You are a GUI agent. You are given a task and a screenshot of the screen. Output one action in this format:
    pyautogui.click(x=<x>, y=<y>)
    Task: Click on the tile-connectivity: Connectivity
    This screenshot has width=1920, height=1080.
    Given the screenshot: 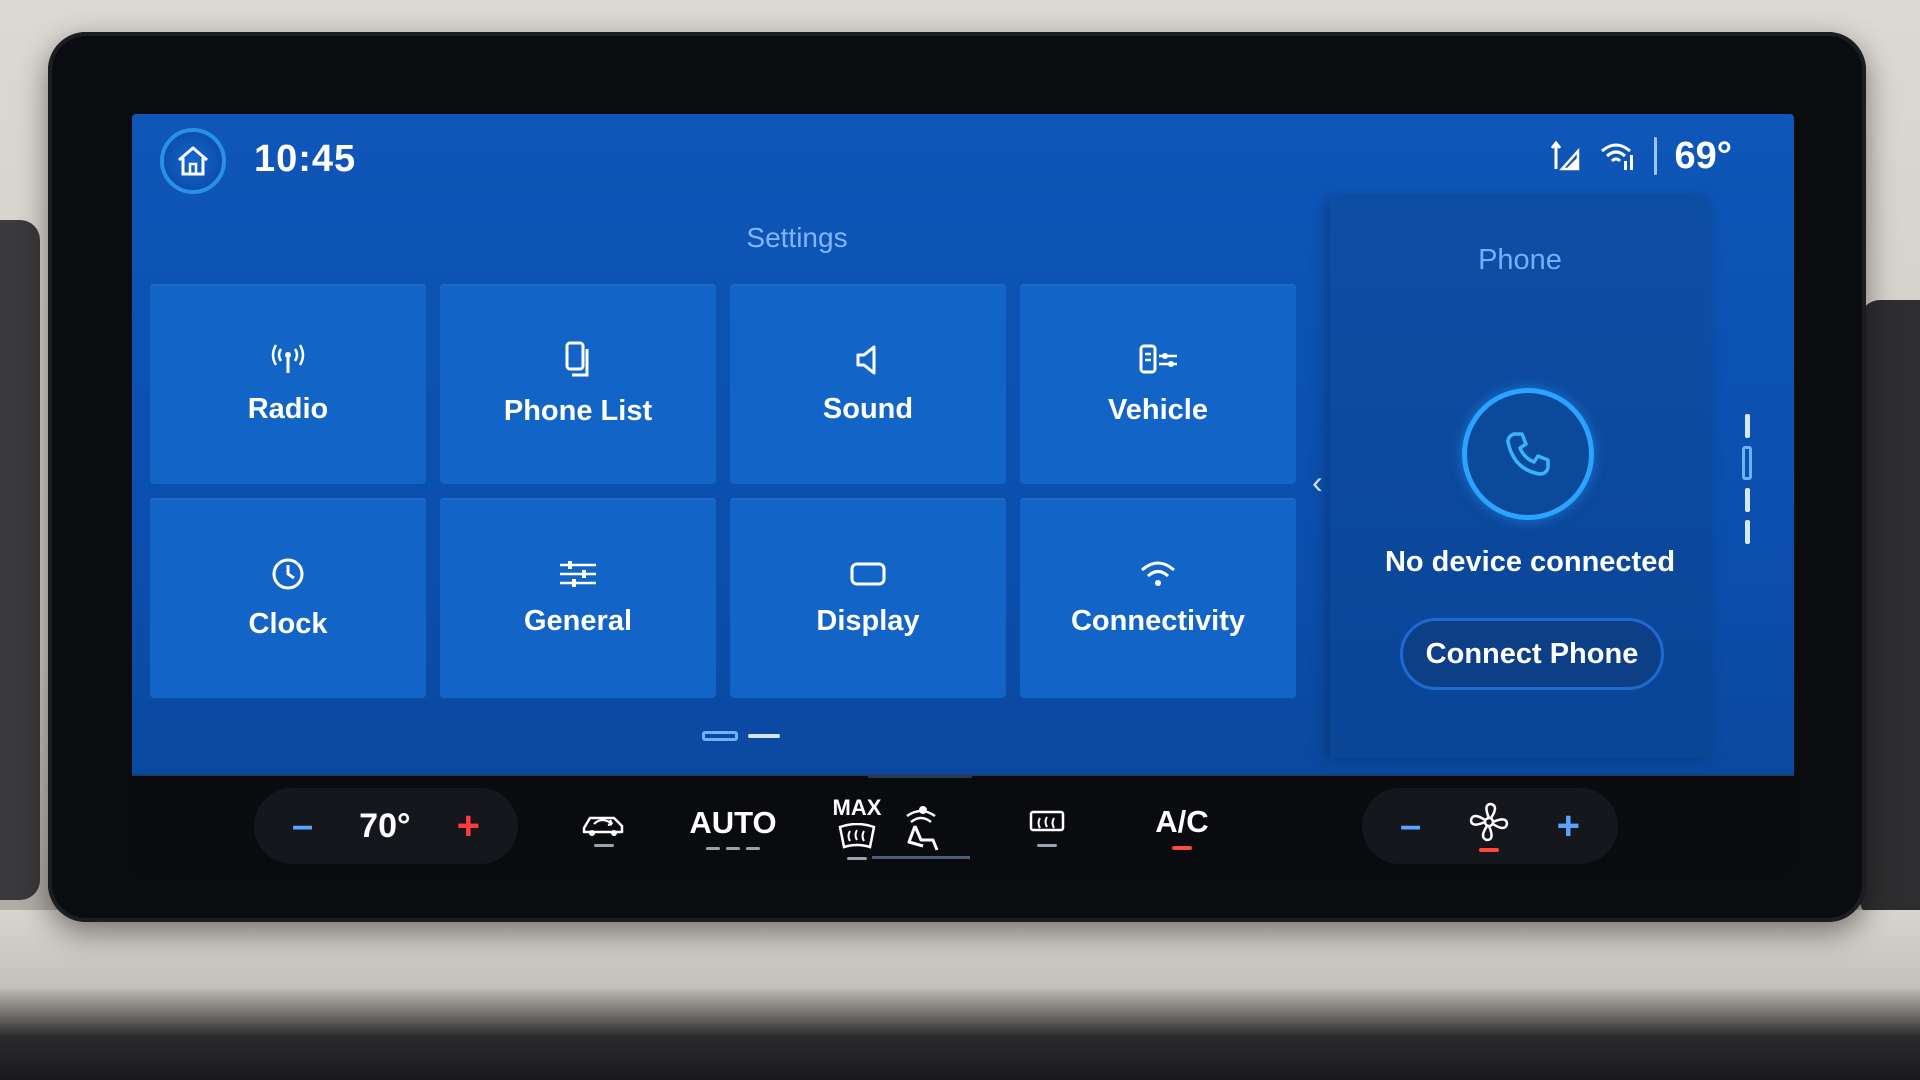 What is the action you would take?
    pyautogui.click(x=1158, y=598)
    